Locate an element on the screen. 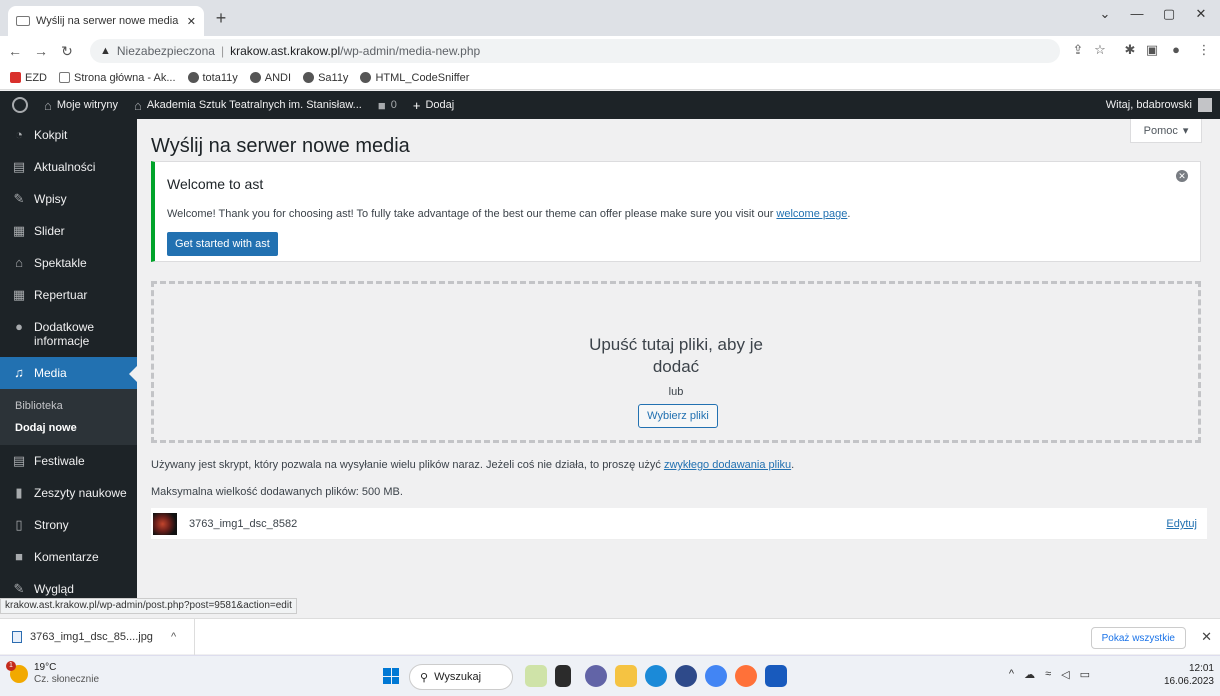 The image size is (1220, 696). calendar-icon: ▦ is located at coordinates (19, 294).